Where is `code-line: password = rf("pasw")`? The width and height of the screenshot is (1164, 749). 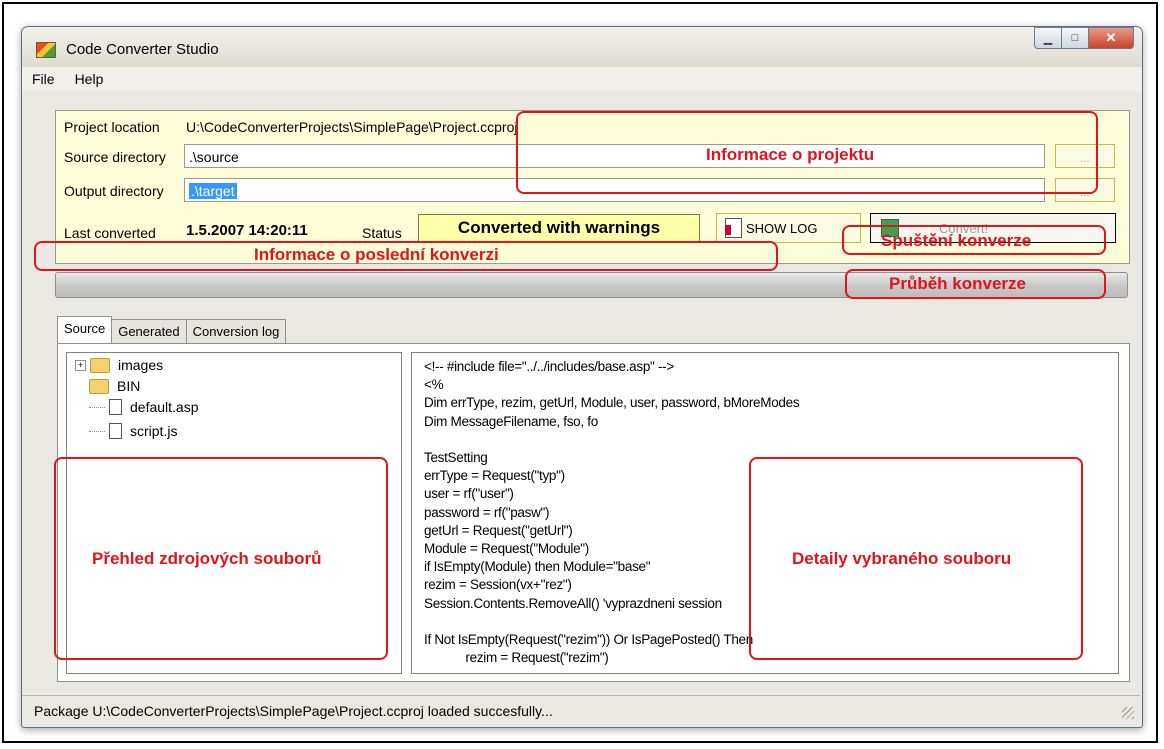 code-line: password = rf("pasw") is located at coordinates (487, 512).